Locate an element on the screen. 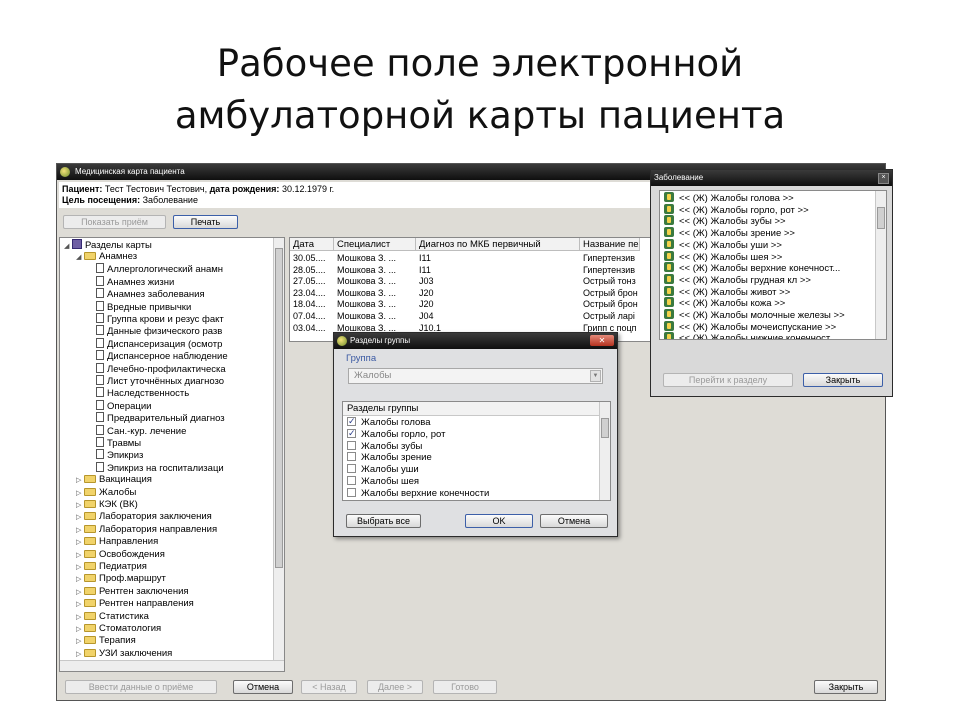 Image resolution: width=960 pixels, height=720 pixels. group-section-item: Жалобы голова is located at coordinates (389, 422).